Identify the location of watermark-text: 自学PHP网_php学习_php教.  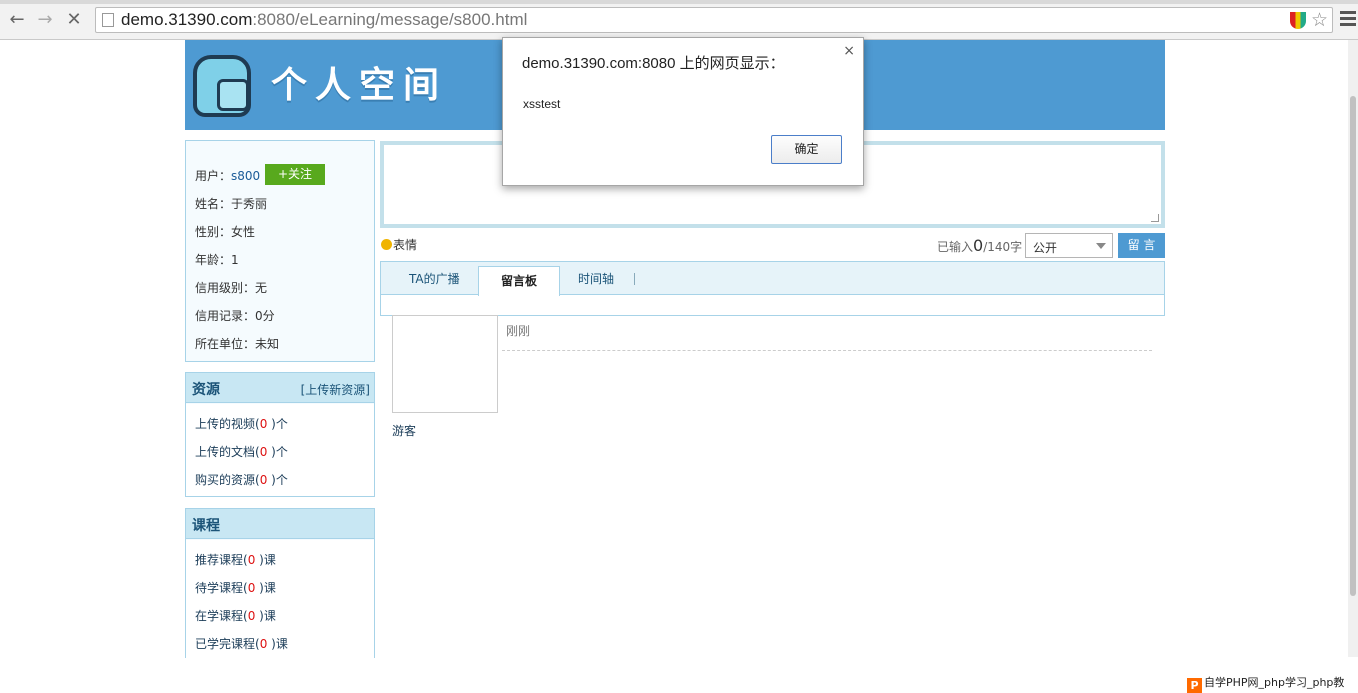
(1274, 682).